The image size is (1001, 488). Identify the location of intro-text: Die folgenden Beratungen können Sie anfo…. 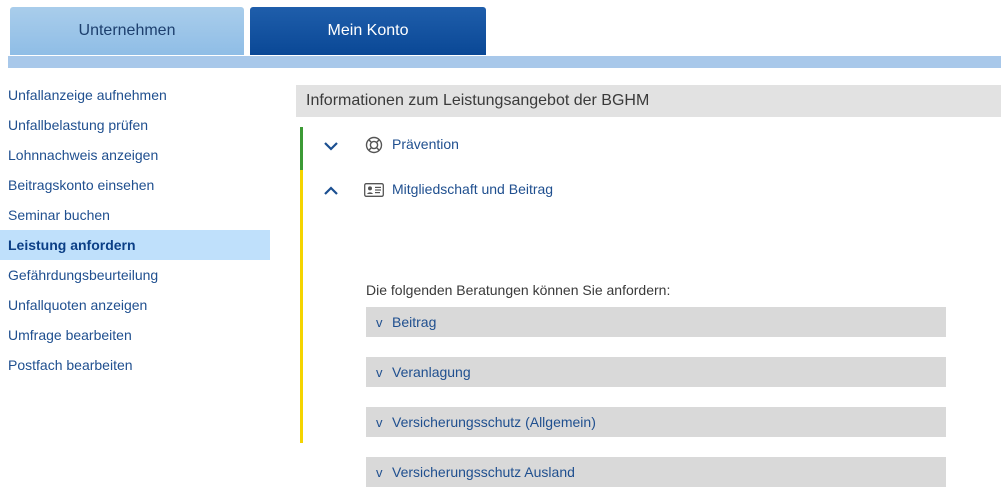
(518, 290).